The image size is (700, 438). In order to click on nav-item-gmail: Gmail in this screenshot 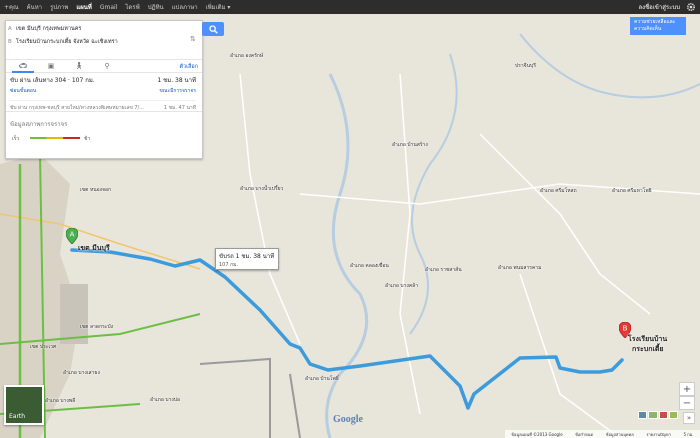, I will do `click(109, 7)`.